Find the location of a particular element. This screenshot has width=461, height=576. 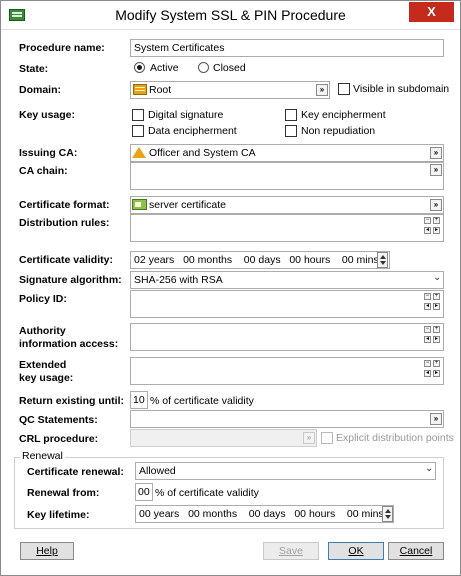

validity-days-unit: days is located at coordinates (269, 260).